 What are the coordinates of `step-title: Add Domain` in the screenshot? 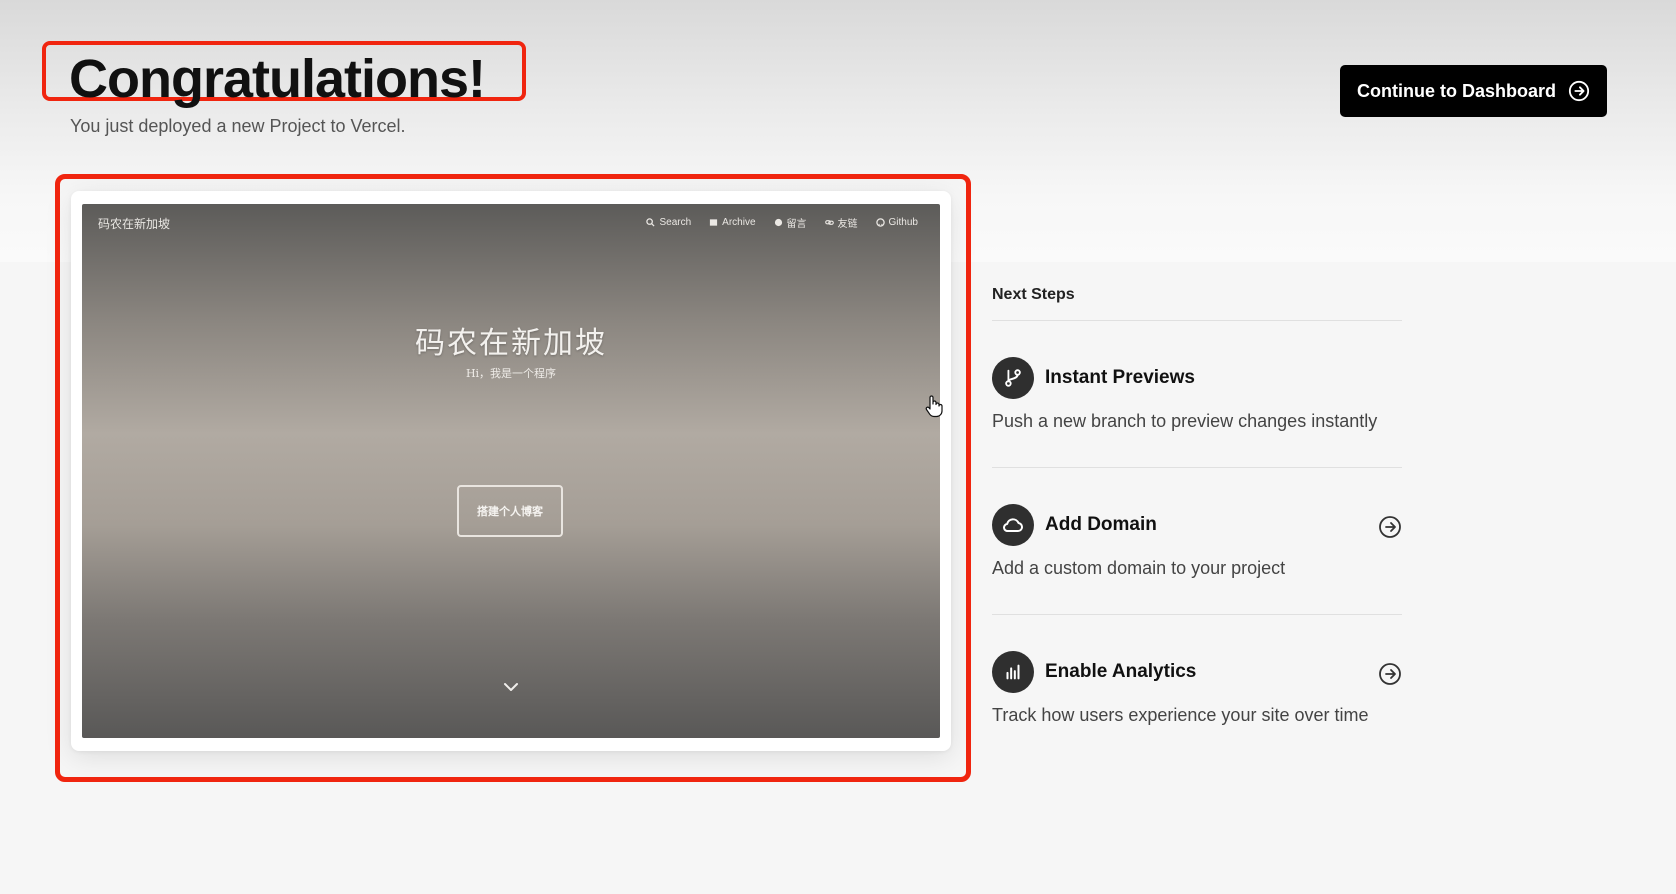 It's located at (1101, 524).